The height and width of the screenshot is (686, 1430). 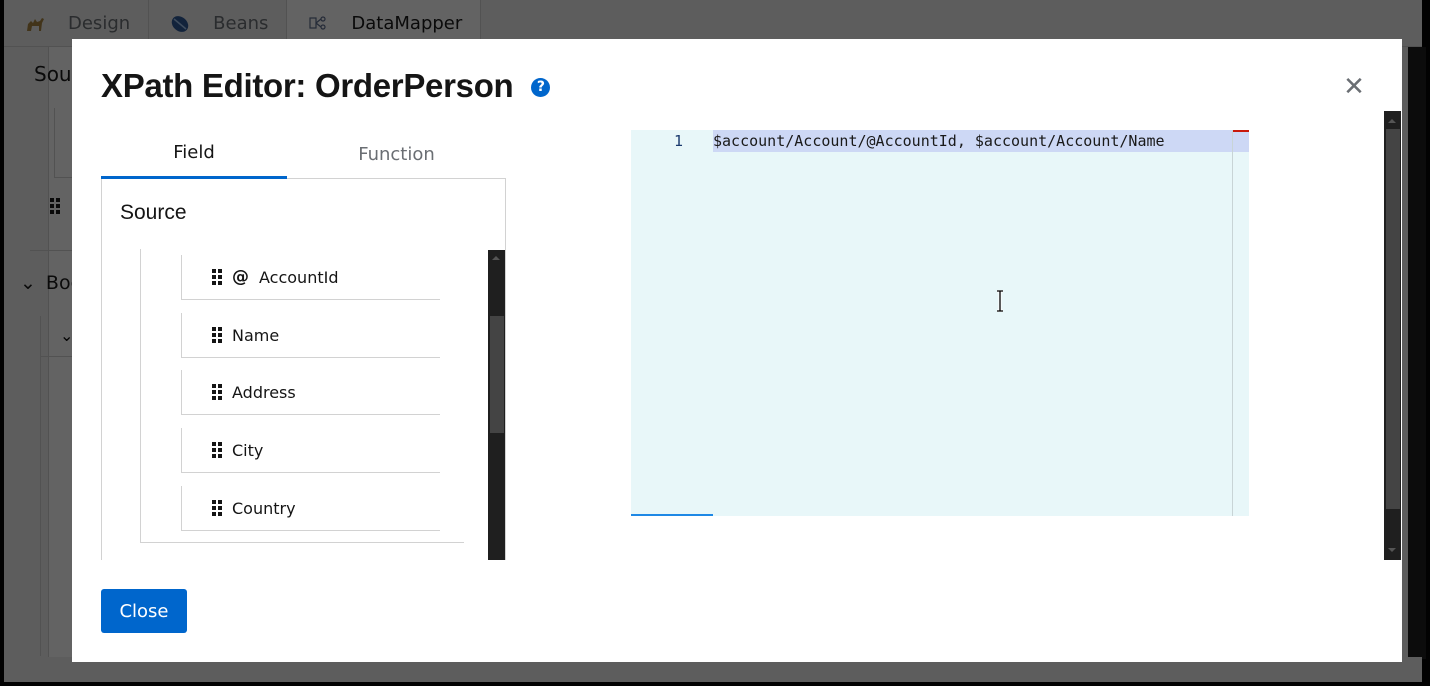 What do you see at coordinates (1392, 550) in the screenshot?
I see `scroll-down-icon` at bounding box center [1392, 550].